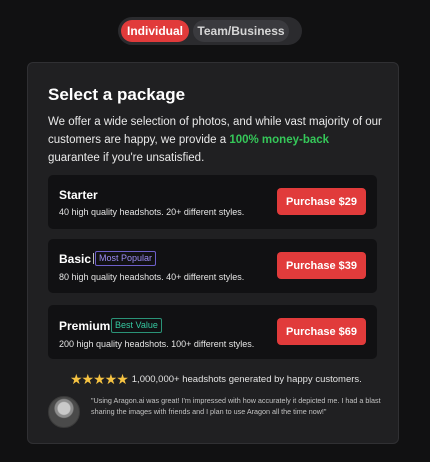 The height and width of the screenshot is (462, 430). Describe the element at coordinates (155, 31) in the screenshot. I see `individual-tab: Individual` at that location.